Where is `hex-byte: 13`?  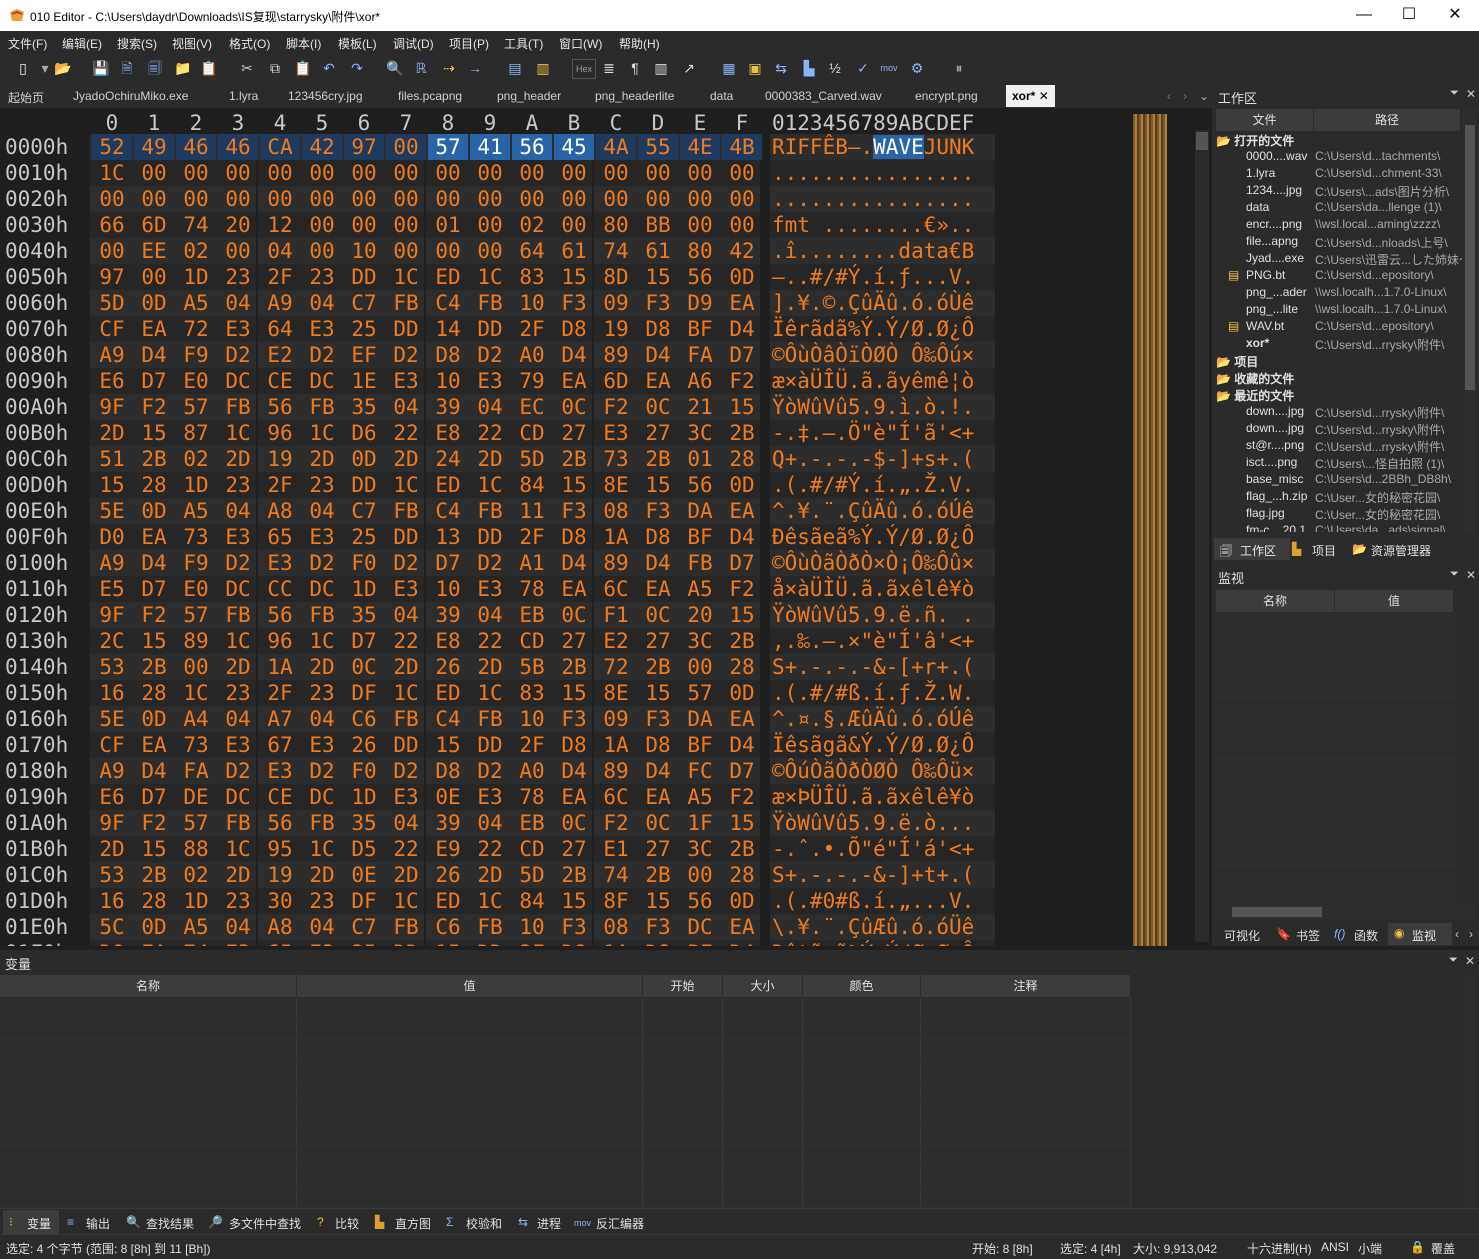
hex-byte: 13 is located at coordinates (448, 537).